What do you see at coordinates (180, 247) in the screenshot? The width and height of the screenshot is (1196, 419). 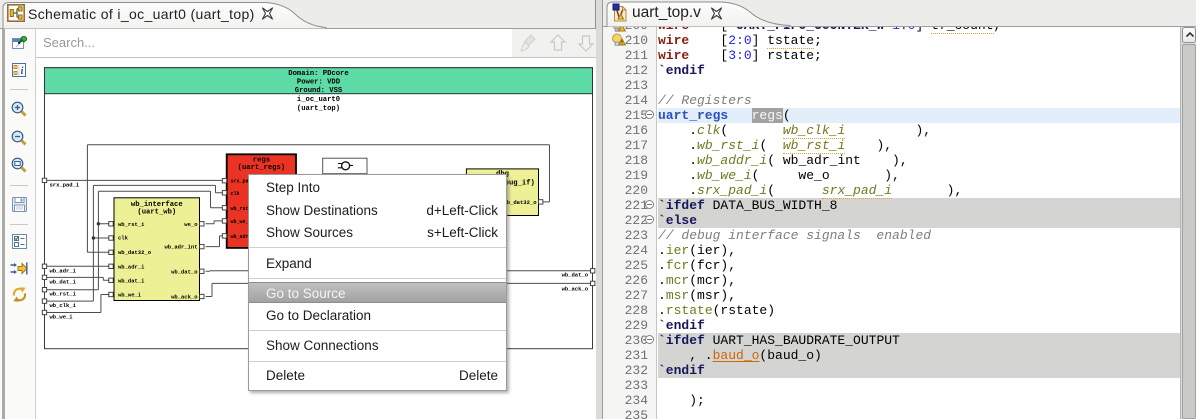 I see `svg-text: wb_adr_int` at bounding box center [180, 247].